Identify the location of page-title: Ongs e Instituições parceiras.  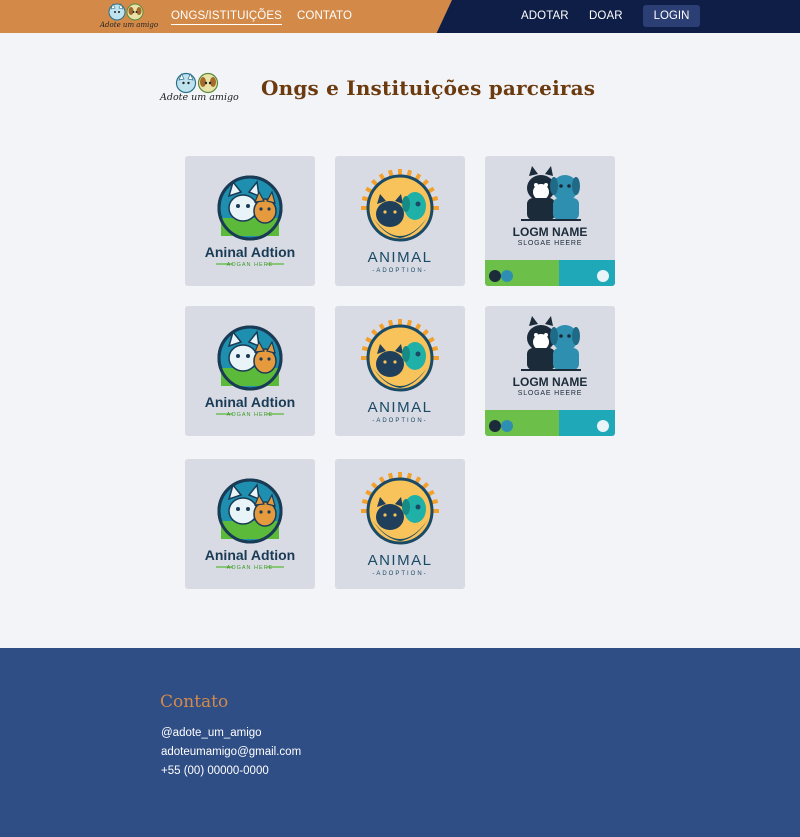
(428, 88).